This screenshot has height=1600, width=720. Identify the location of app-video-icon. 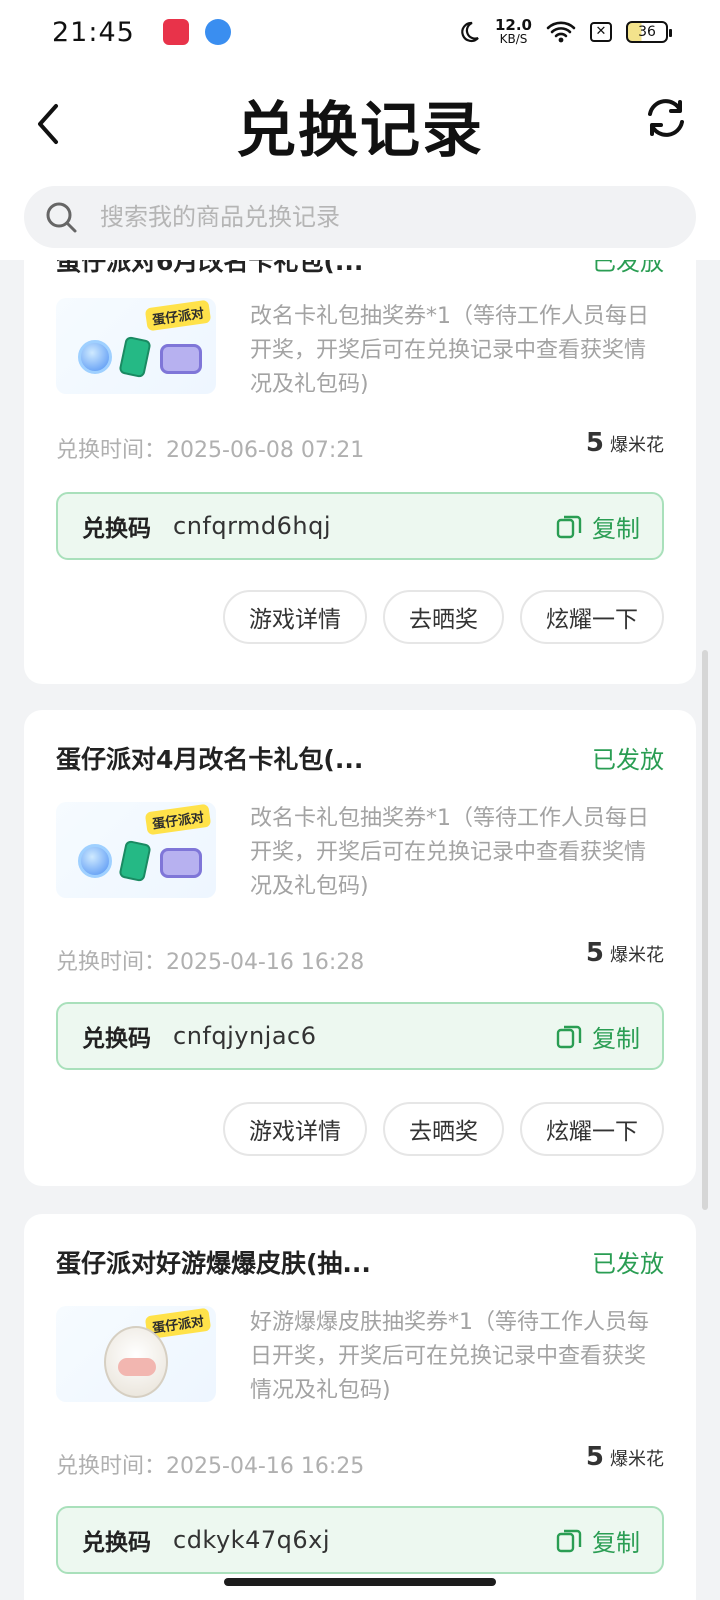
(175, 32).